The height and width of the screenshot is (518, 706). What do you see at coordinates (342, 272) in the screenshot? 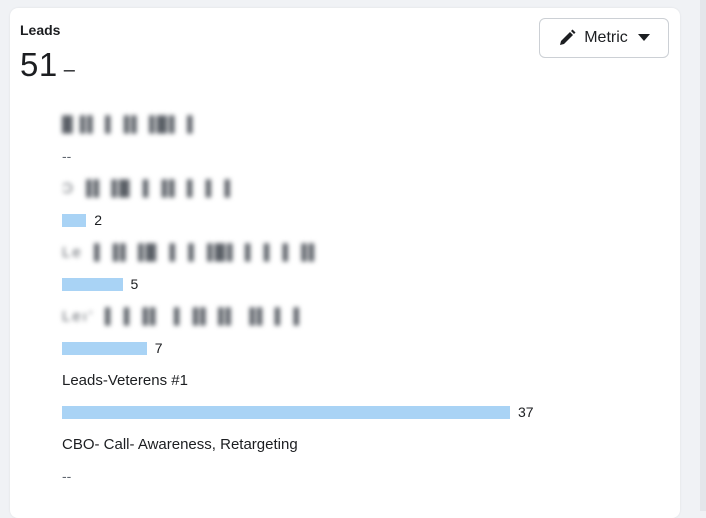
I see `breakdown-row: Le ▐ ▐▌▐█ ▐ ▐ ▐█▌▐ ▐ ▐ ▐▌ 5` at bounding box center [342, 272].